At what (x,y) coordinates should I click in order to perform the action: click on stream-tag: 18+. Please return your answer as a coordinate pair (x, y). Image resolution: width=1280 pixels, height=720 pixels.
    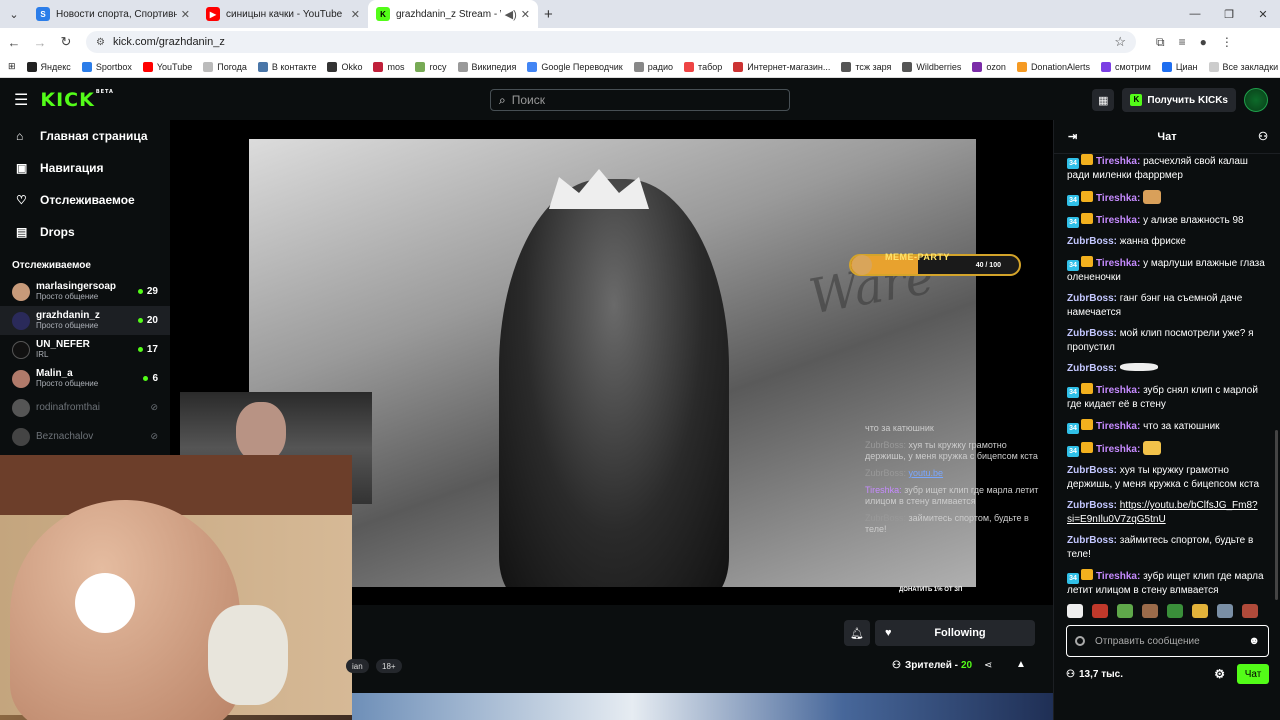
    Looking at the image, I should click on (389, 666).